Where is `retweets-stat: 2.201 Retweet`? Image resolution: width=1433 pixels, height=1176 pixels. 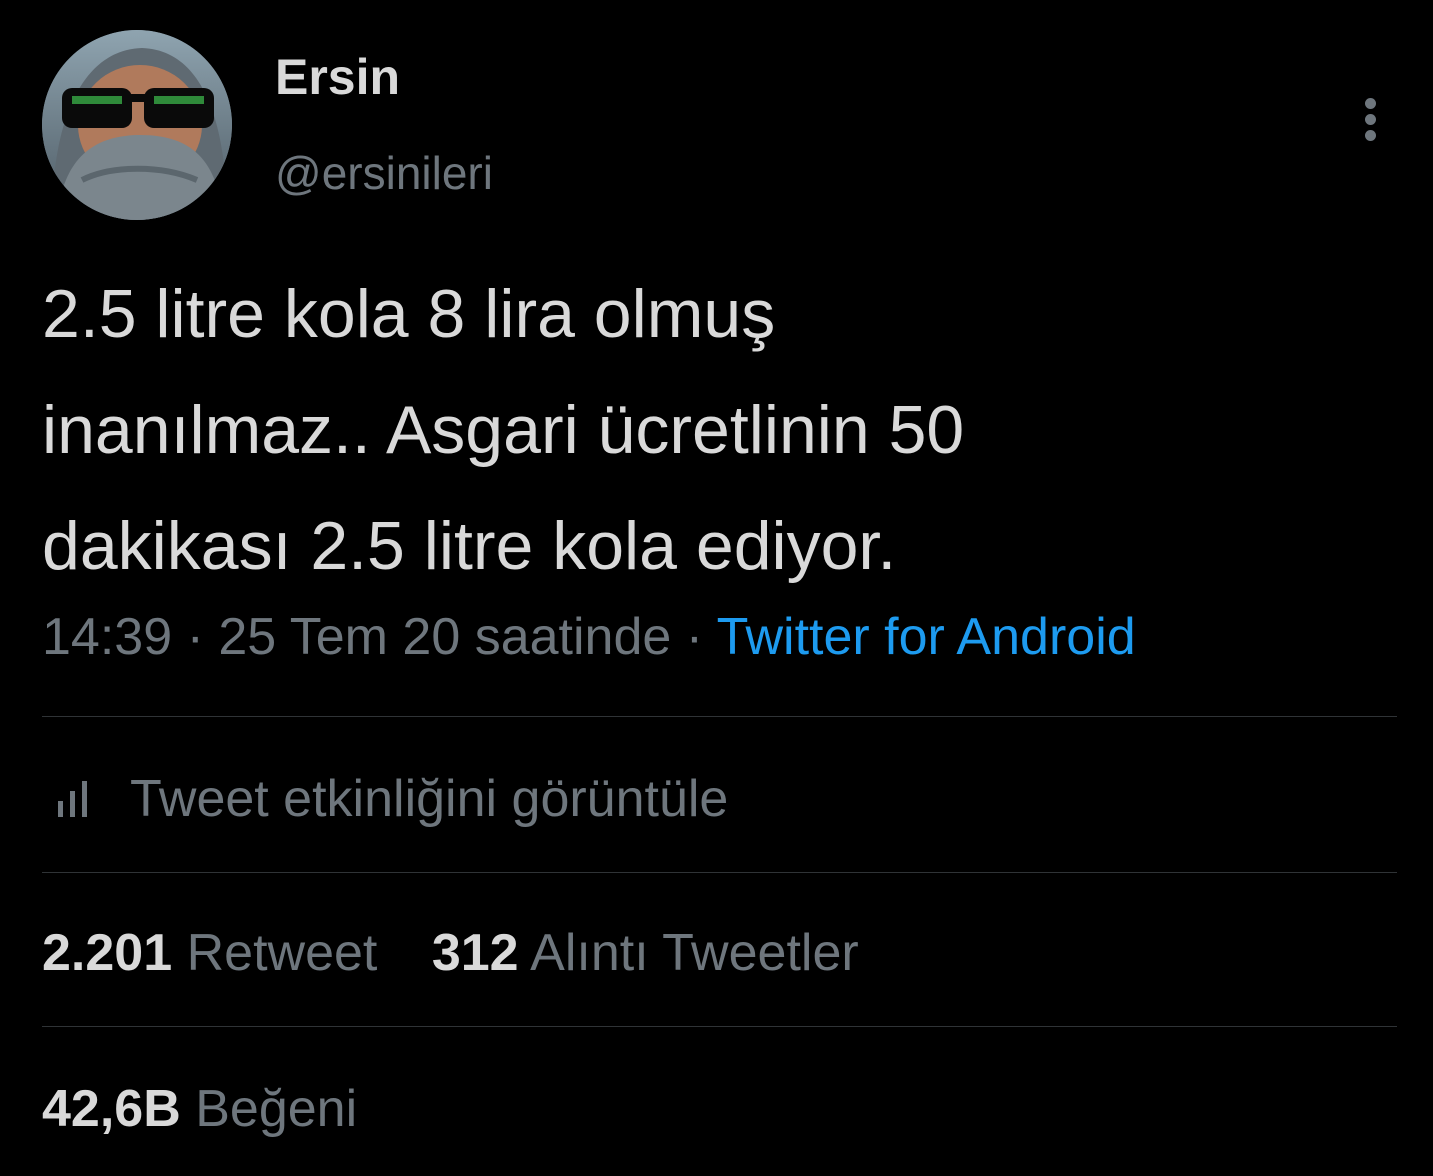 retweets-stat: 2.201 Retweet is located at coordinates (209, 953).